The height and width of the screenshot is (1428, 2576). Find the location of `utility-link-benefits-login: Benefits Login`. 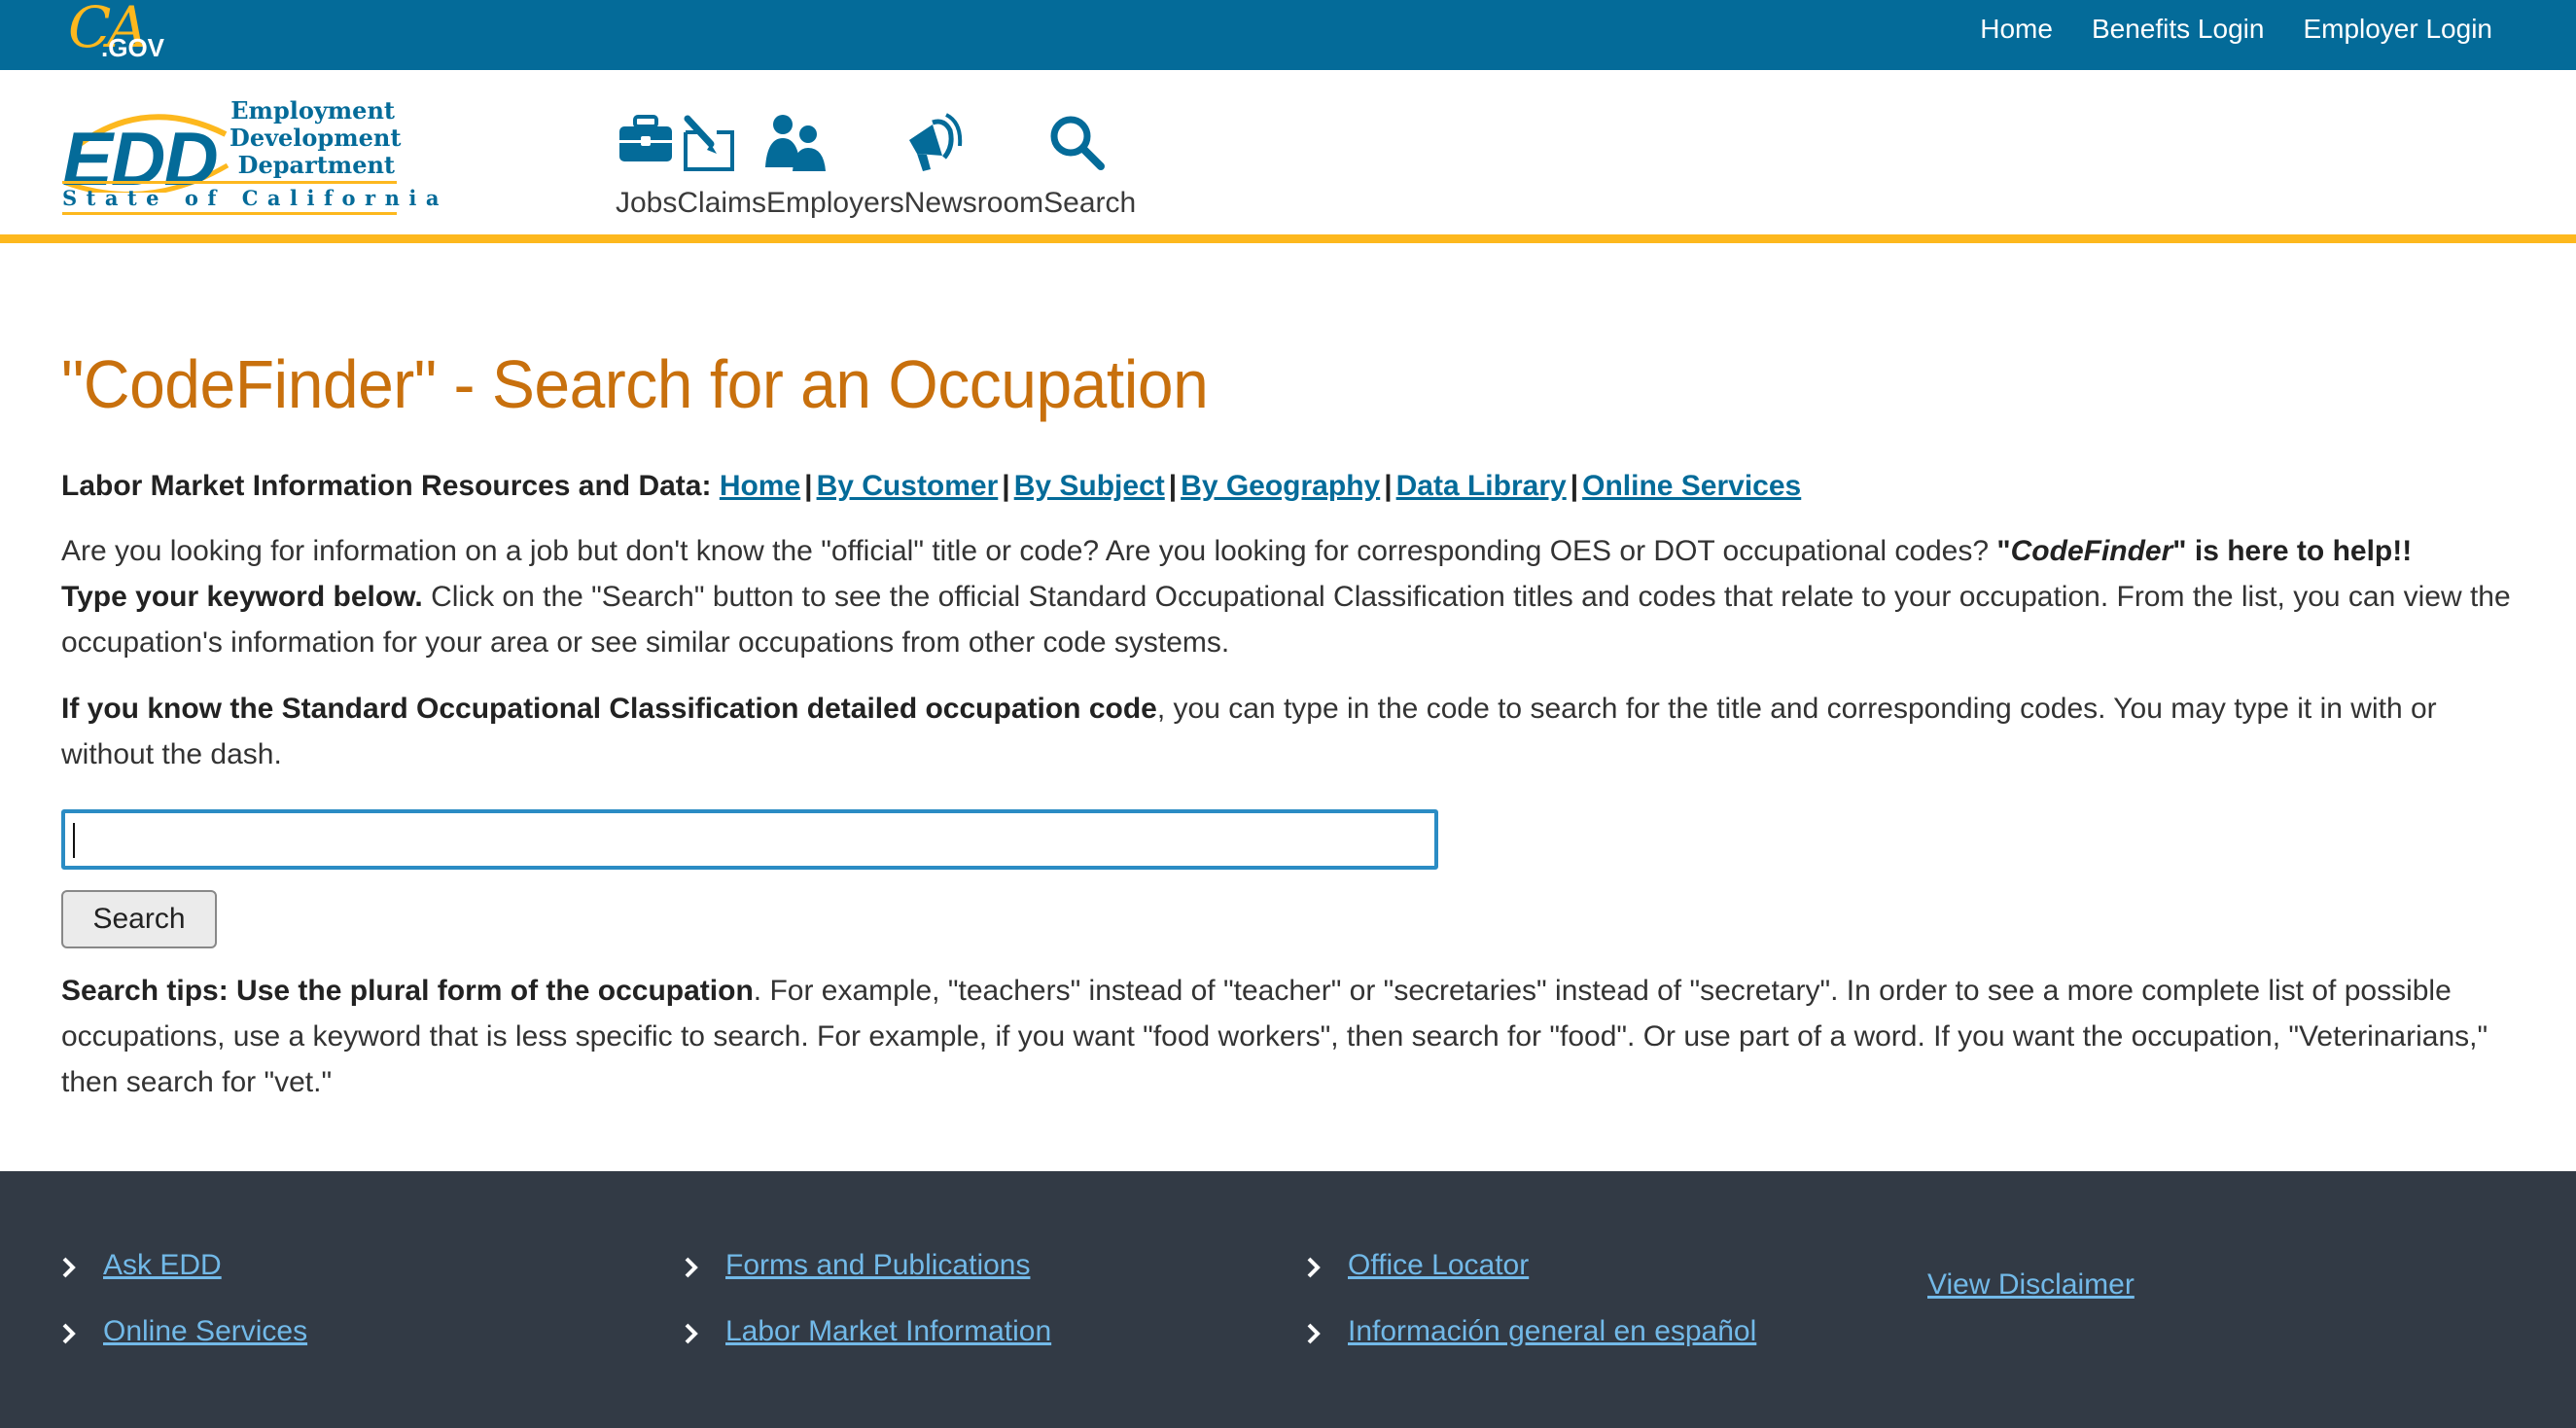

utility-link-benefits-login: Benefits Login is located at coordinates (2178, 29).